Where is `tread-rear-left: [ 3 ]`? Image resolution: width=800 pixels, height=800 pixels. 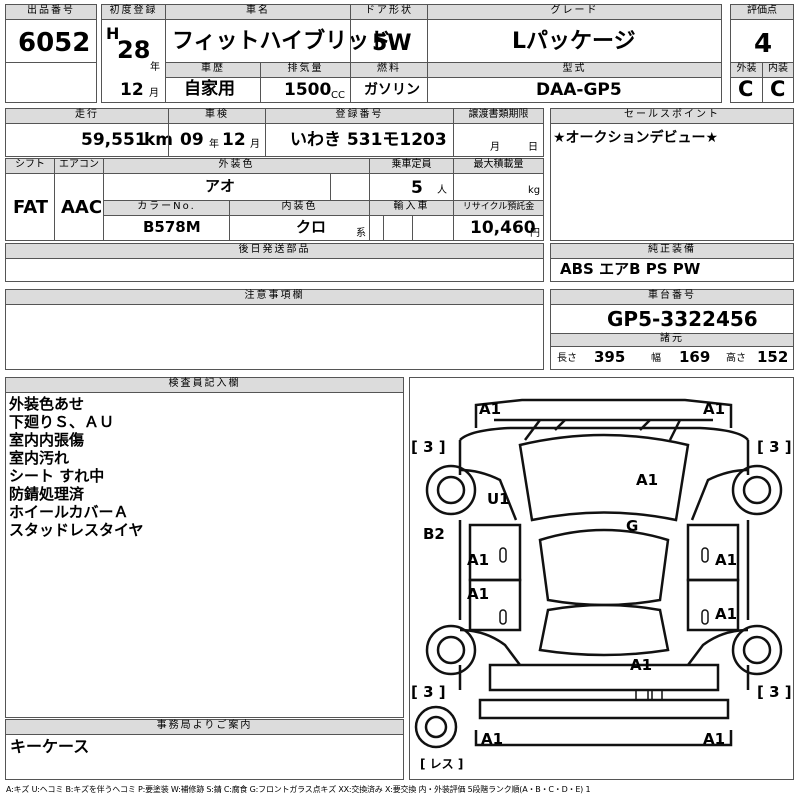
tread-rear-left: [ 3 ] is located at coordinates (428, 692).